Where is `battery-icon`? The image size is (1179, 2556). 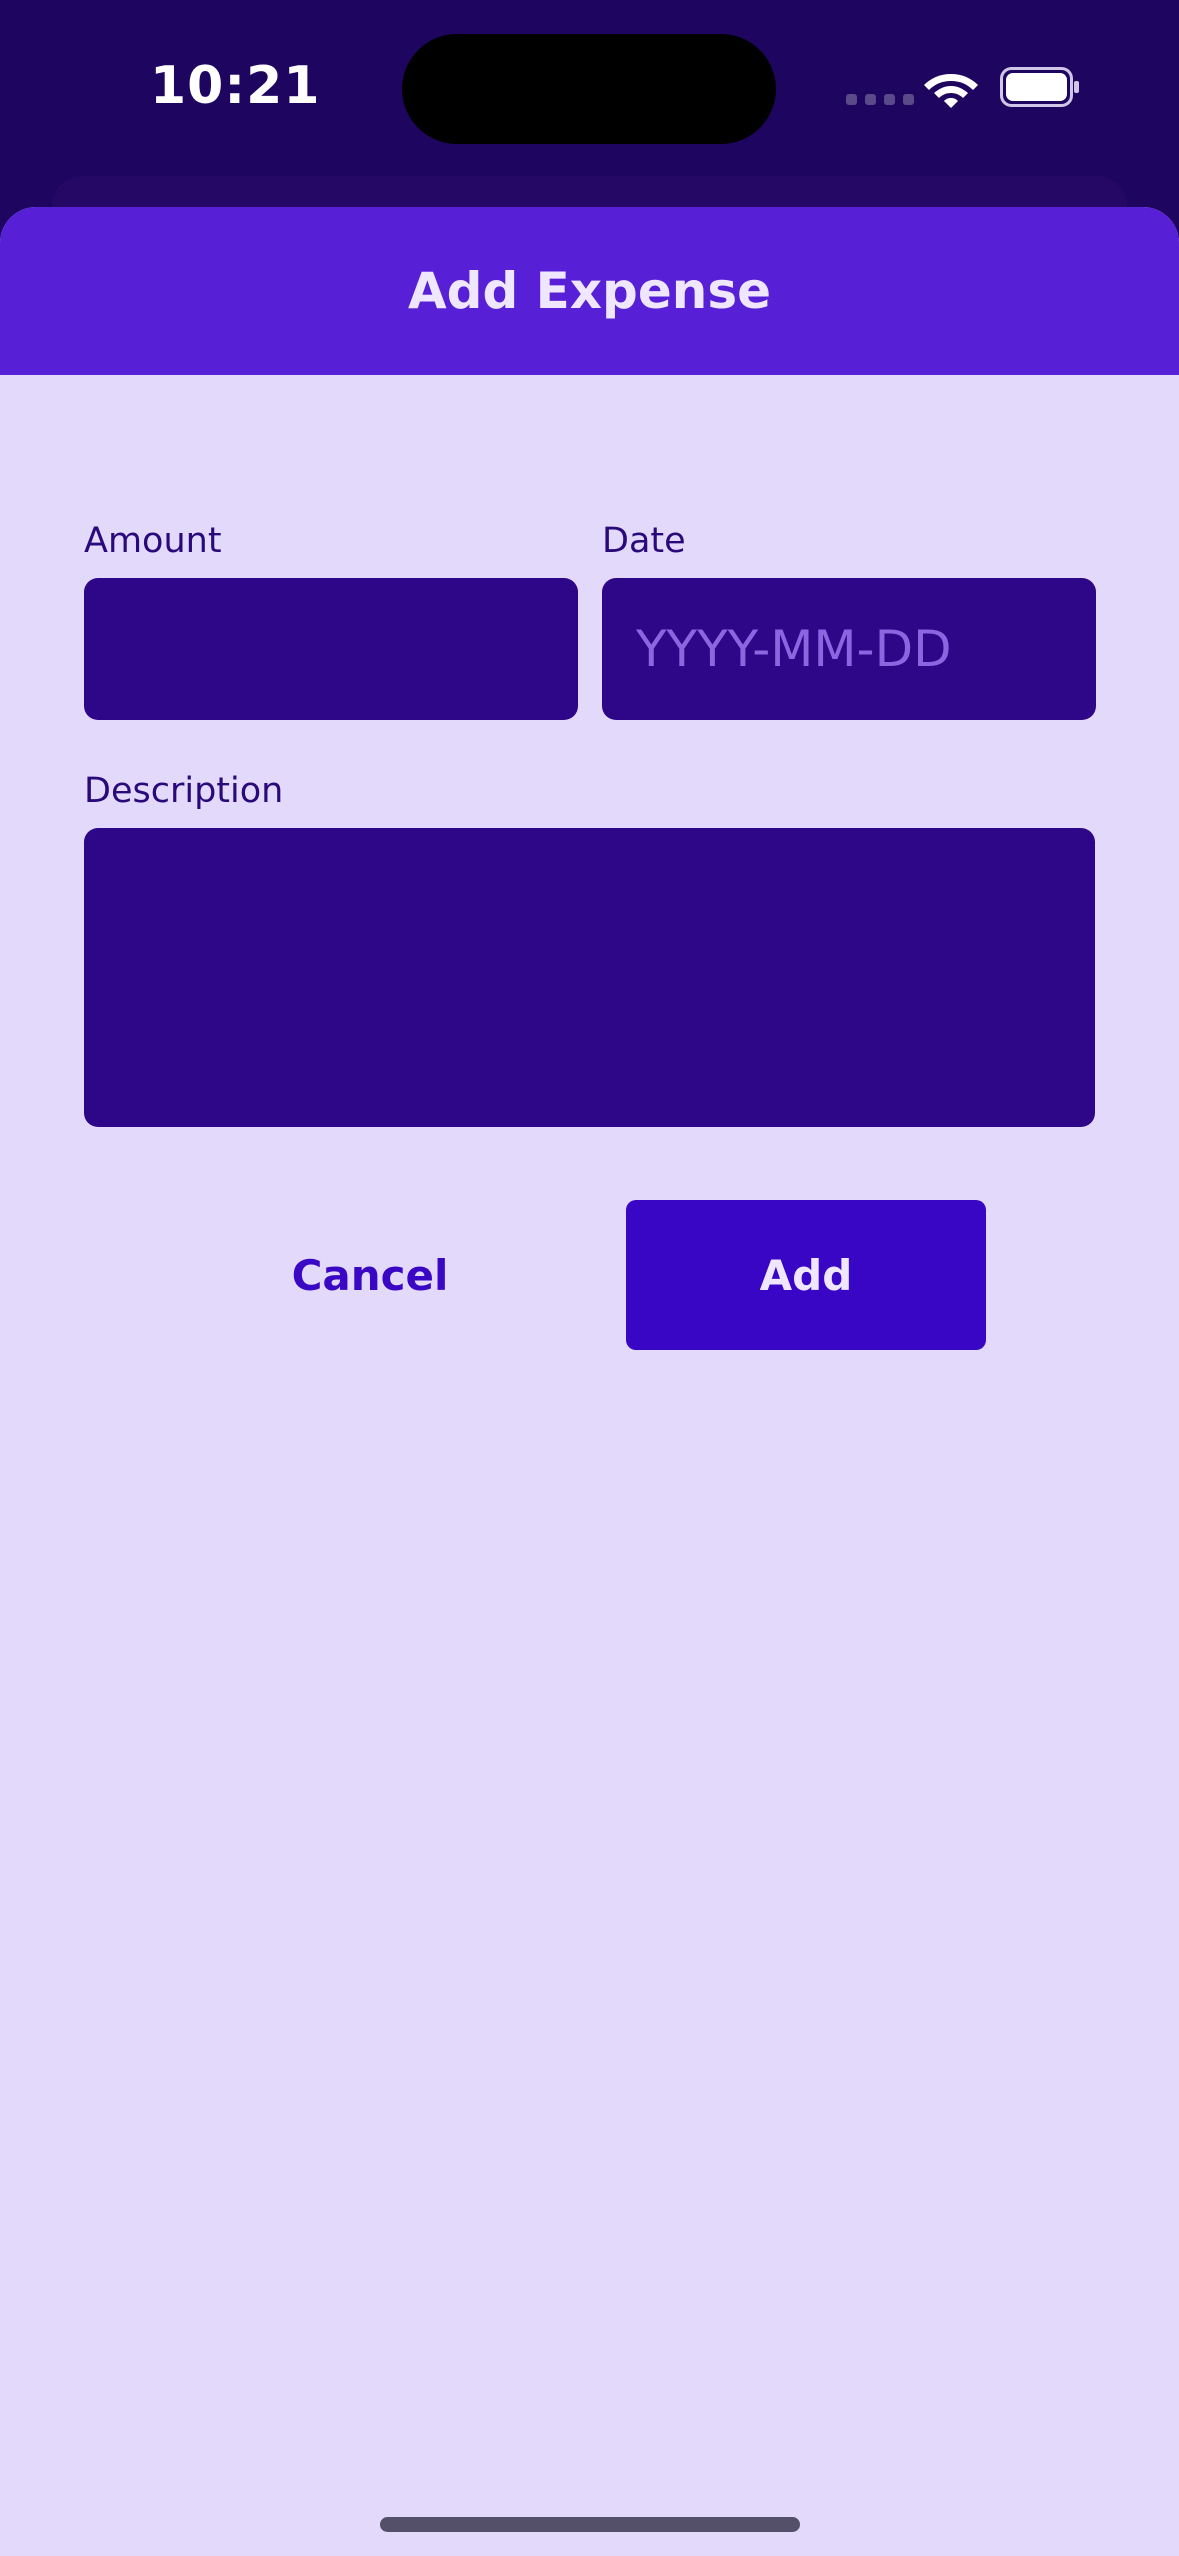
battery-icon is located at coordinates (1039, 87).